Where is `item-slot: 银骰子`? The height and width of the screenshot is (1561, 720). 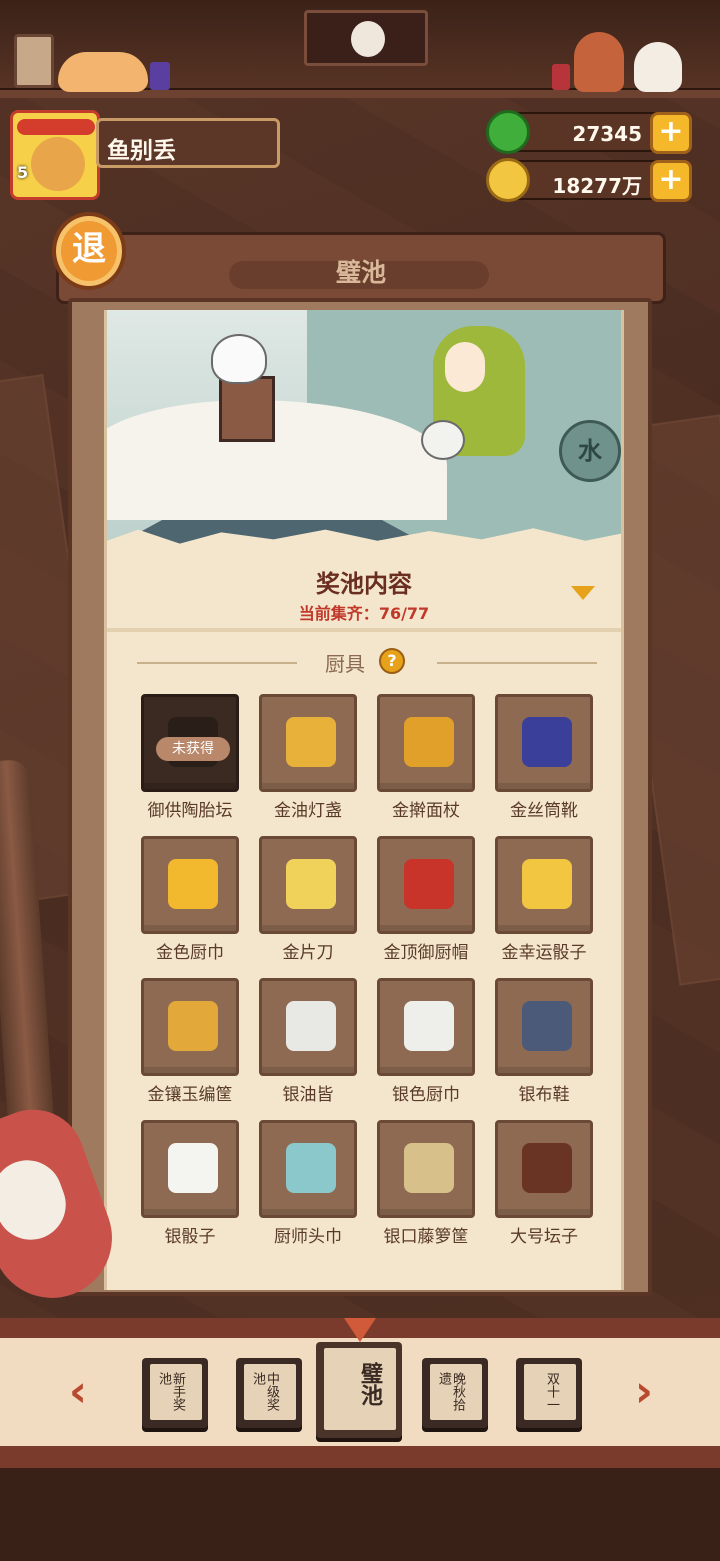 item-slot: 银骰子 is located at coordinates (190, 1183).